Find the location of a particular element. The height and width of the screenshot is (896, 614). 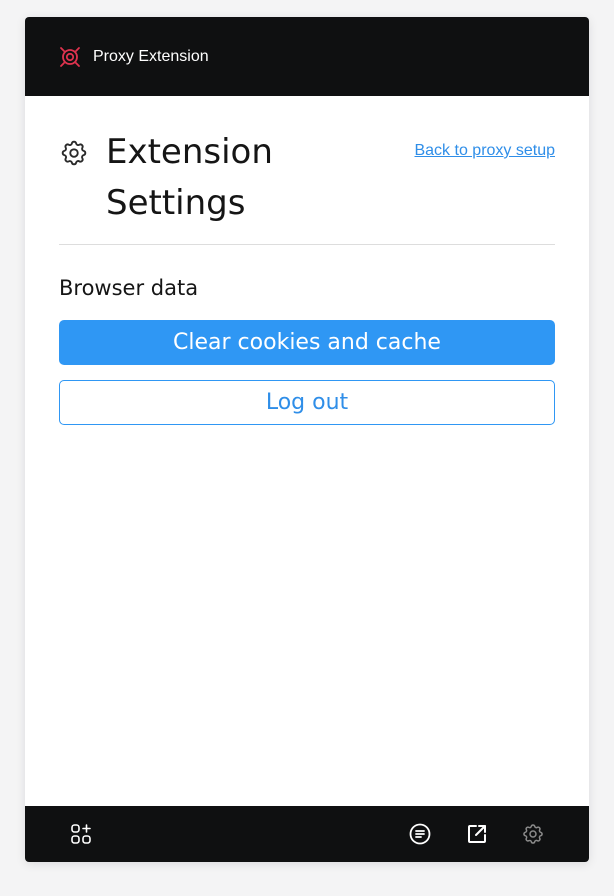

title-row: Extension Settings Back to proxy setup is located at coordinates (307, 179).